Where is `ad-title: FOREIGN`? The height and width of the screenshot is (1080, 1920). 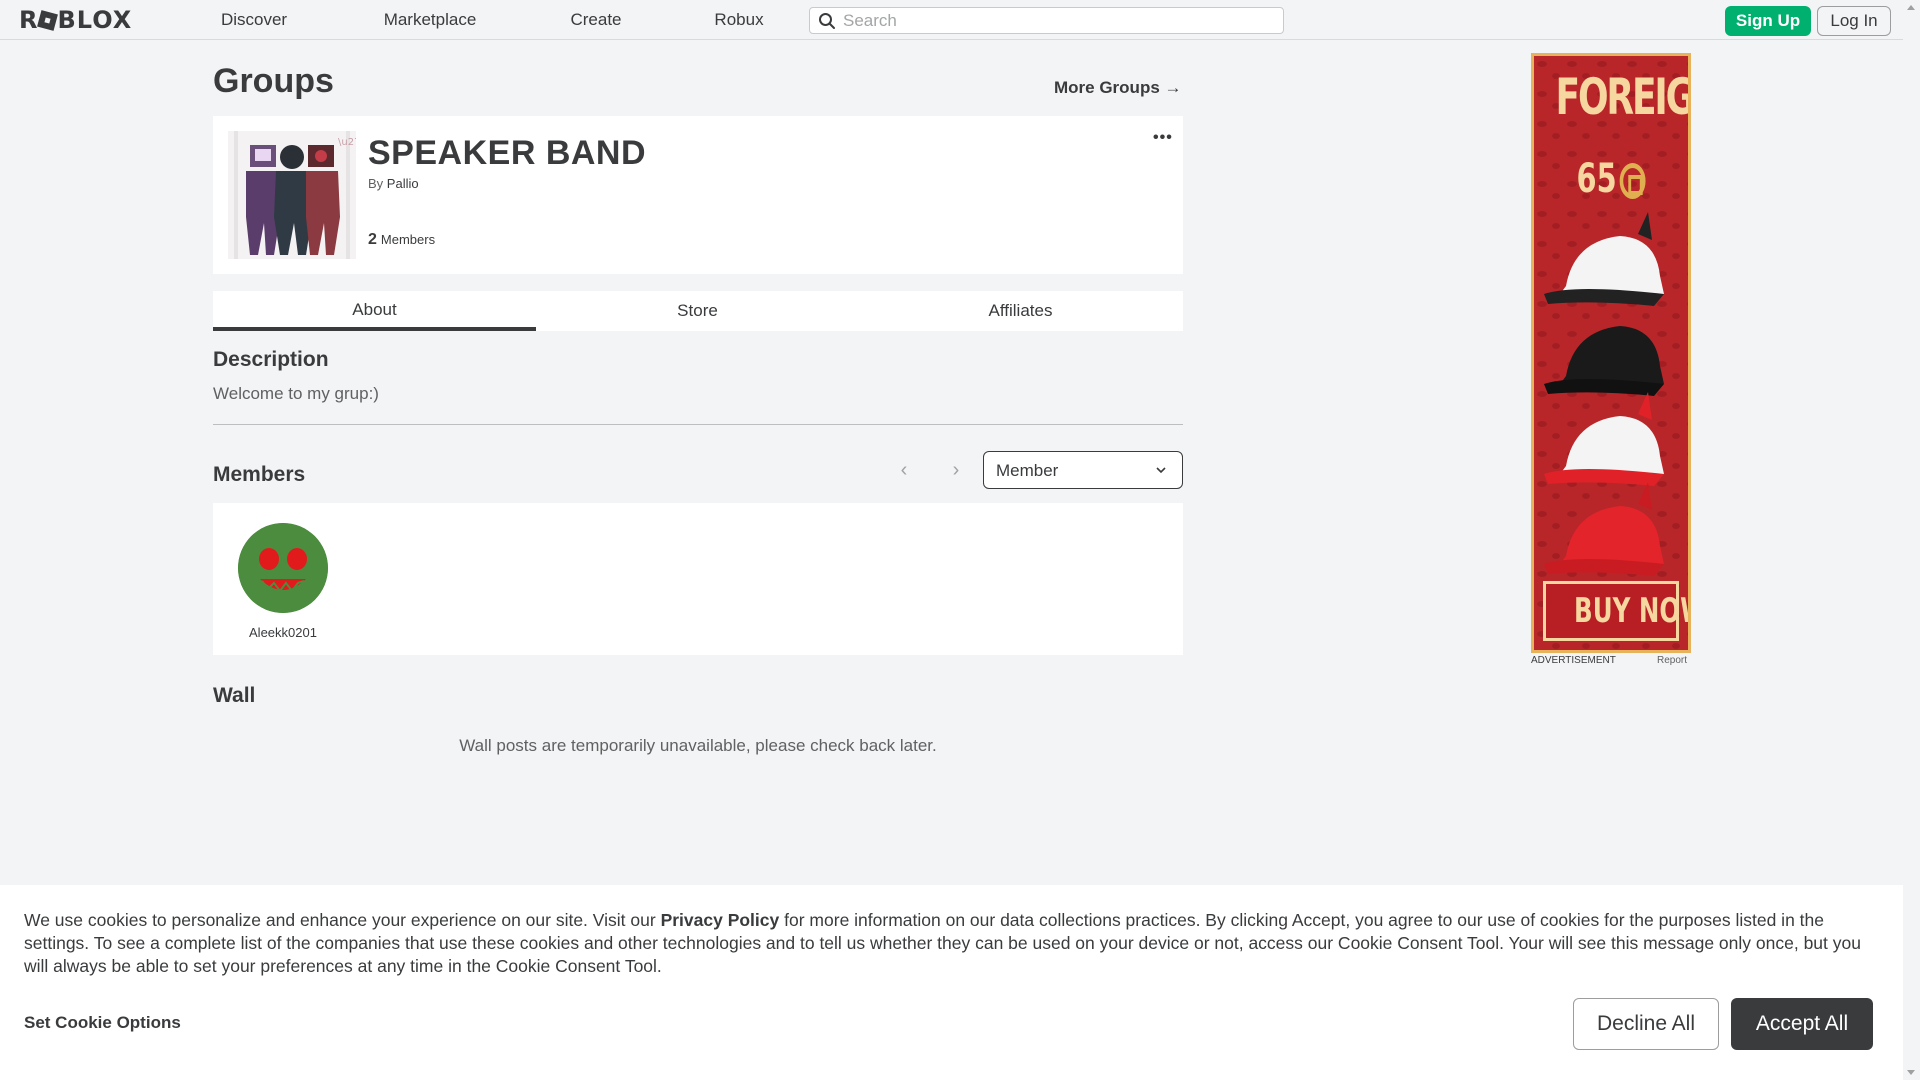 ad-title: FOREIGN is located at coordinates (1621, 97).